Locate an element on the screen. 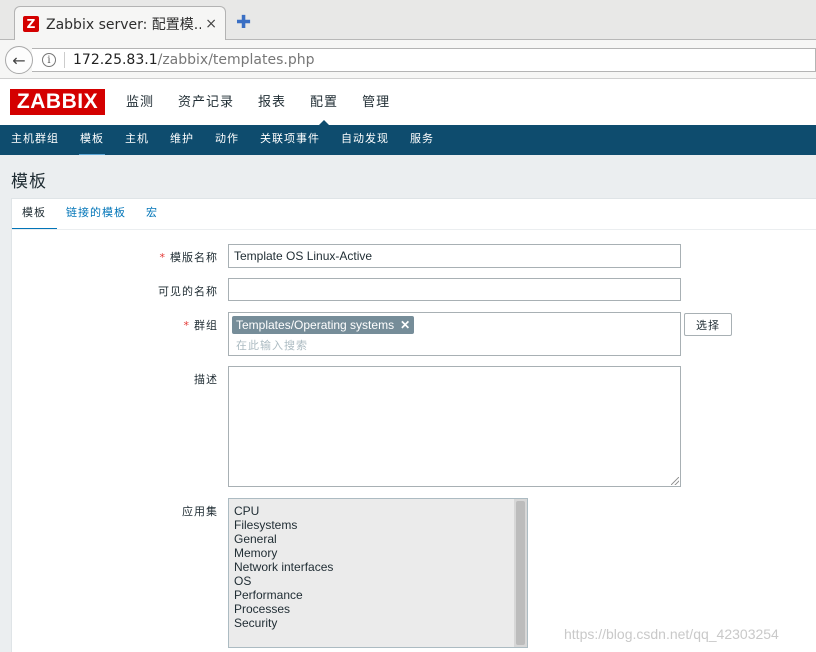  submenu-services: 服务 is located at coordinates (422, 140).